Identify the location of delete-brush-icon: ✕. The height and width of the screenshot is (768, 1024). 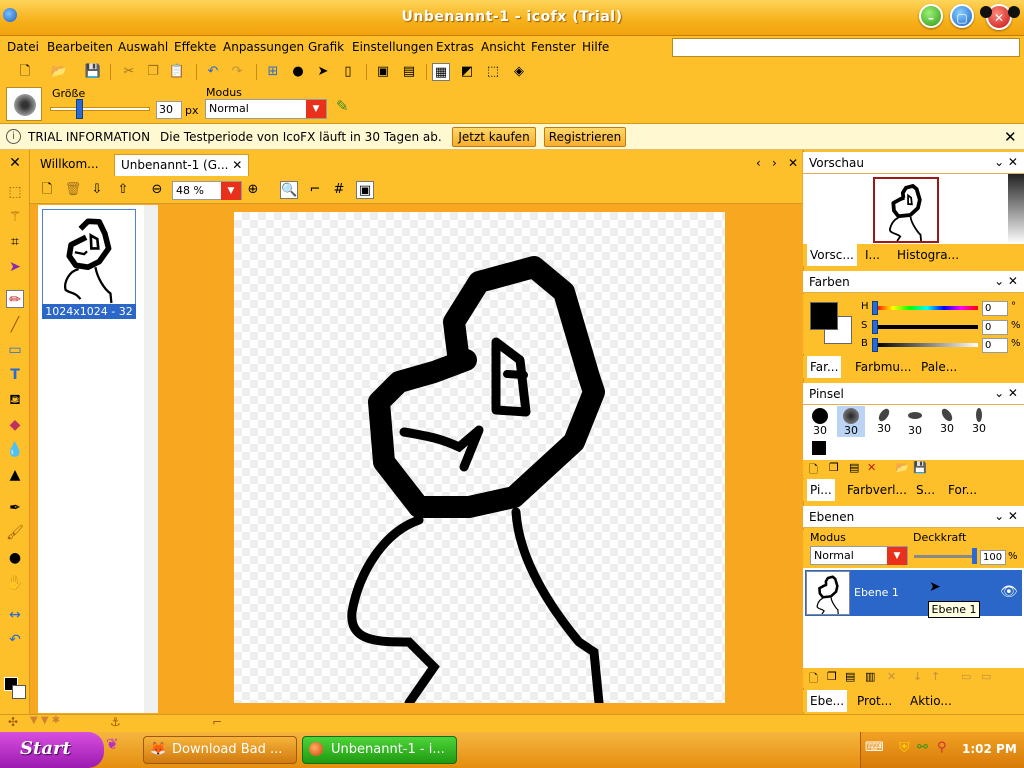
(871, 467).